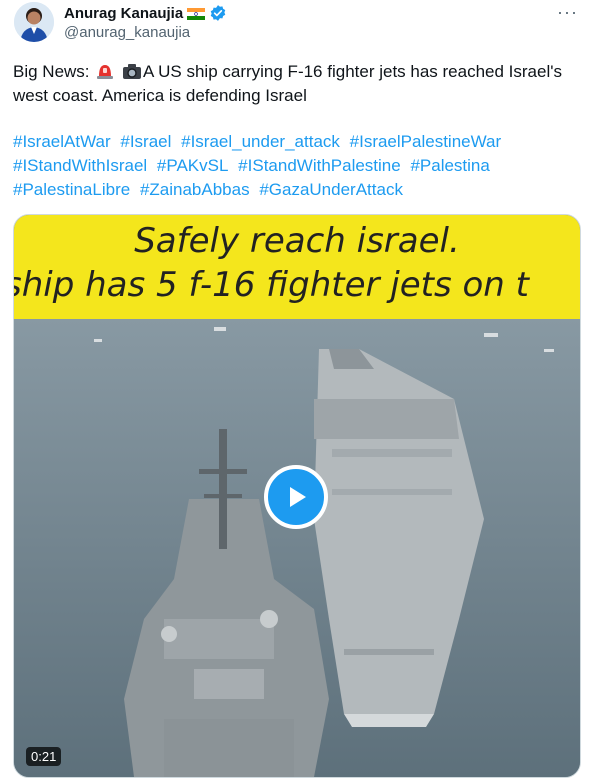  Describe the element at coordinates (196, 13) in the screenshot. I see `india-flag-icon` at that location.